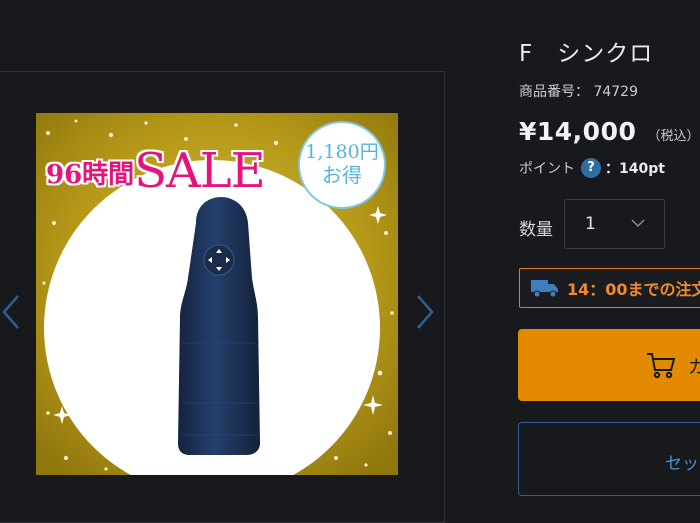  What do you see at coordinates (586, 54) in the screenshot?
I see `product-title: F シンクロ` at bounding box center [586, 54].